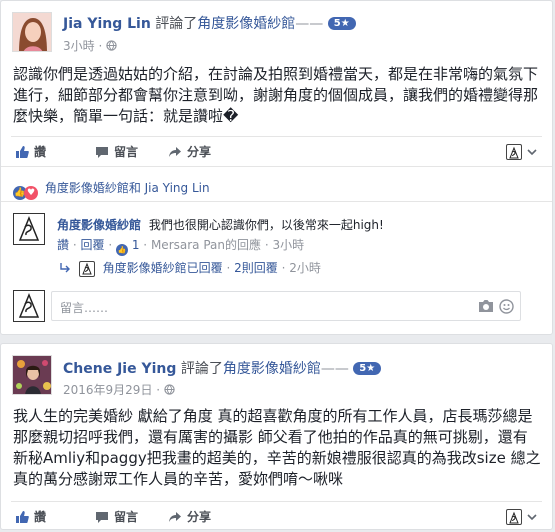  What do you see at coordinates (127, 188) in the screenshot?
I see `reaction-names: 角度影像婚紗館和 Jia Ying Lin` at bounding box center [127, 188].